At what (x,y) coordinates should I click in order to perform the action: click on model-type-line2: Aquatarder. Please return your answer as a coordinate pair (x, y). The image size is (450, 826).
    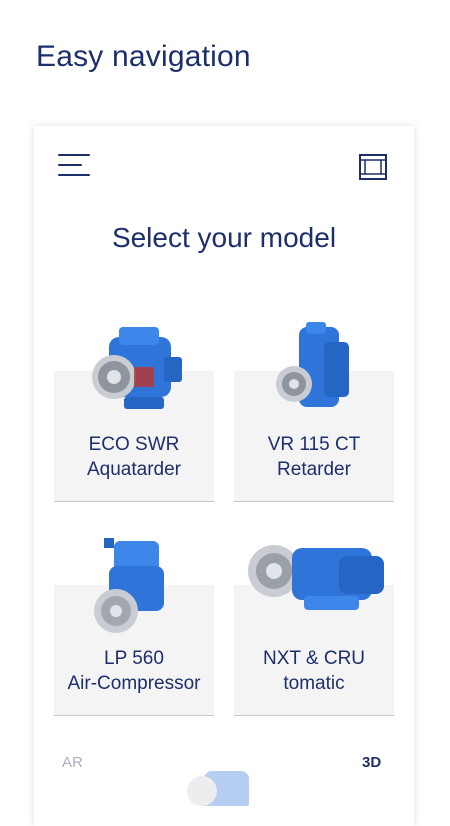
    Looking at the image, I should click on (133, 469).